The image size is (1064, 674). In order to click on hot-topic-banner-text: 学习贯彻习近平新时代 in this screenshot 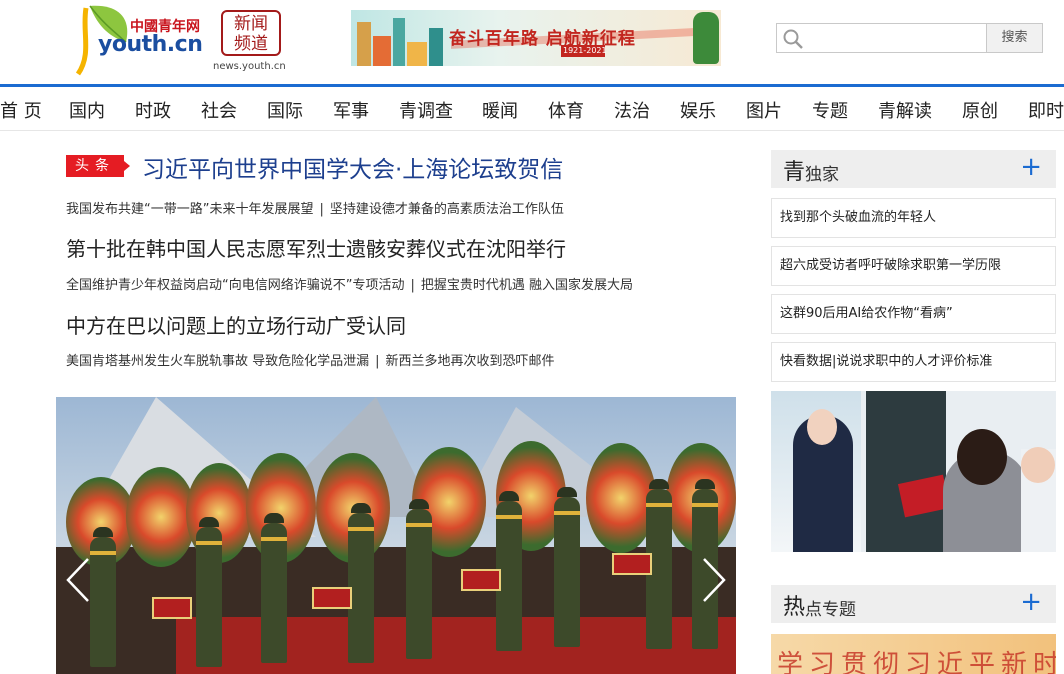, I will do `click(916, 662)`.